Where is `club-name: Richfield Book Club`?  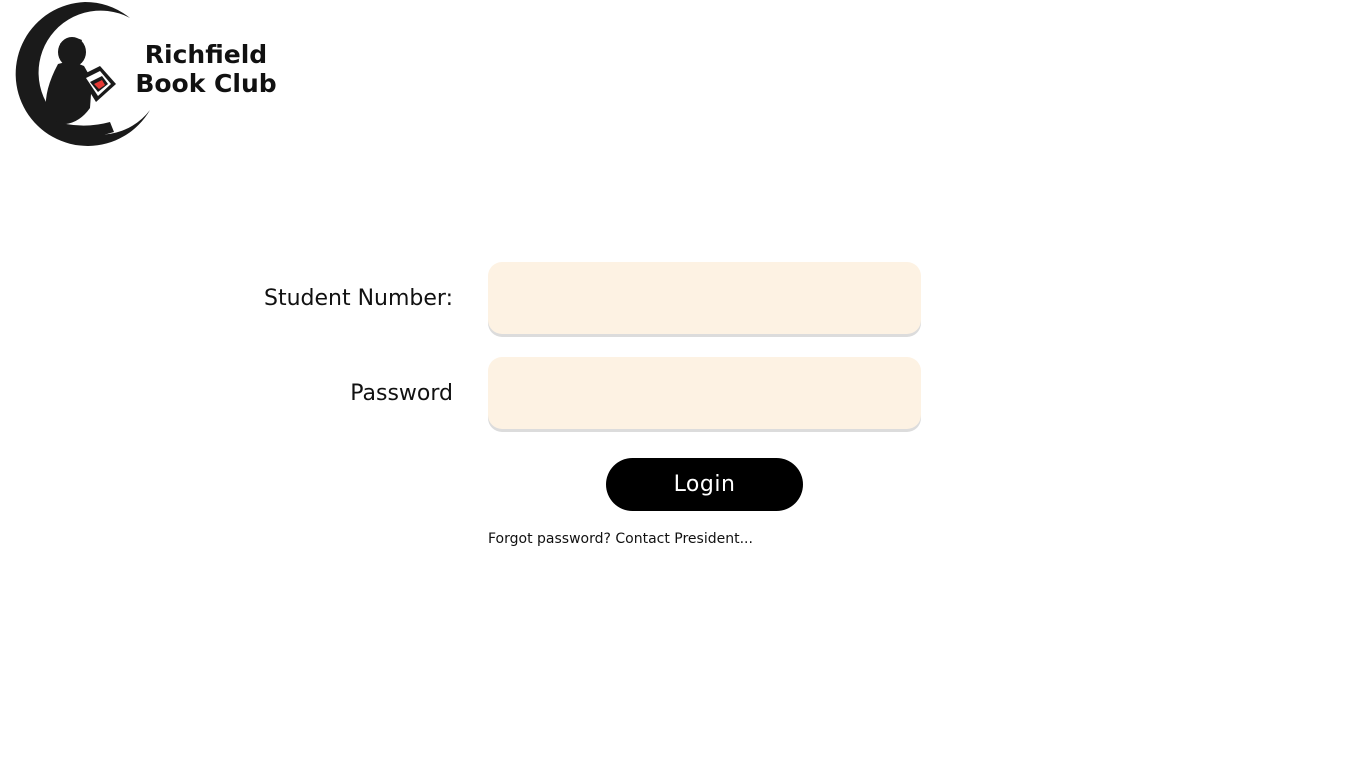 club-name: Richfield Book Club is located at coordinates (206, 69).